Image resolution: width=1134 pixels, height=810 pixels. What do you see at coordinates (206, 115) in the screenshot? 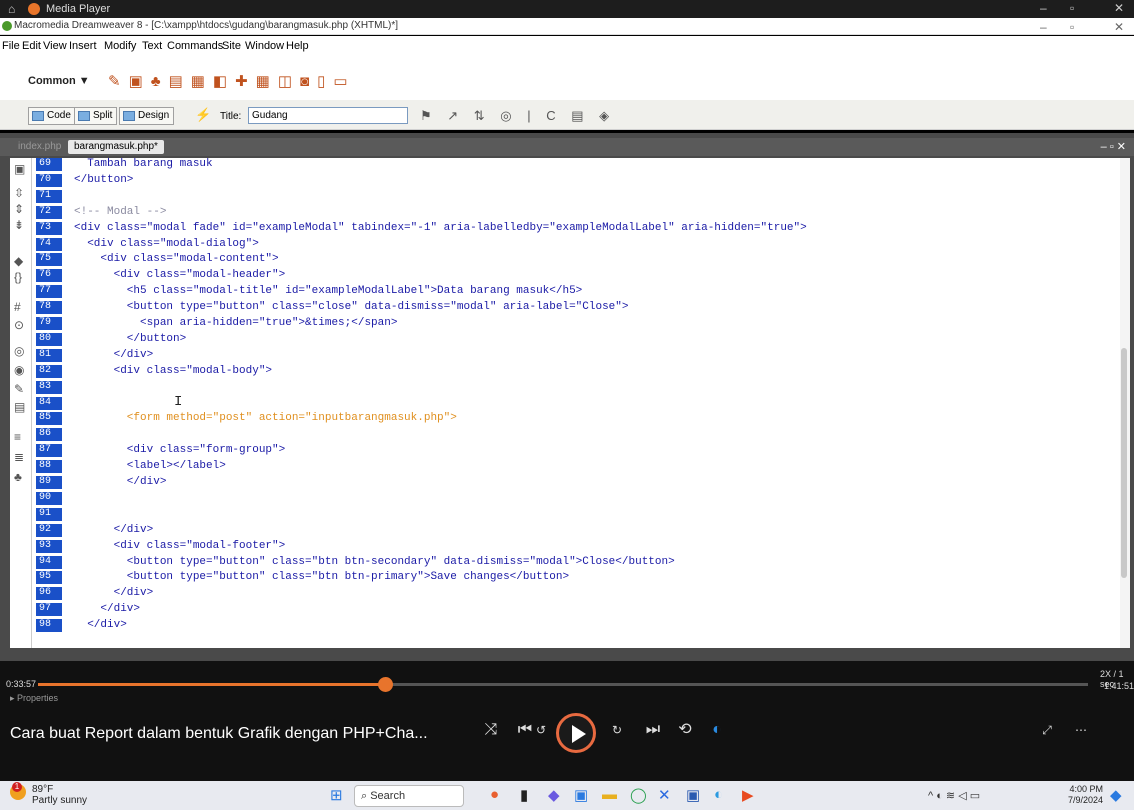
I see `live-view-icon: ⚡` at bounding box center [206, 115].